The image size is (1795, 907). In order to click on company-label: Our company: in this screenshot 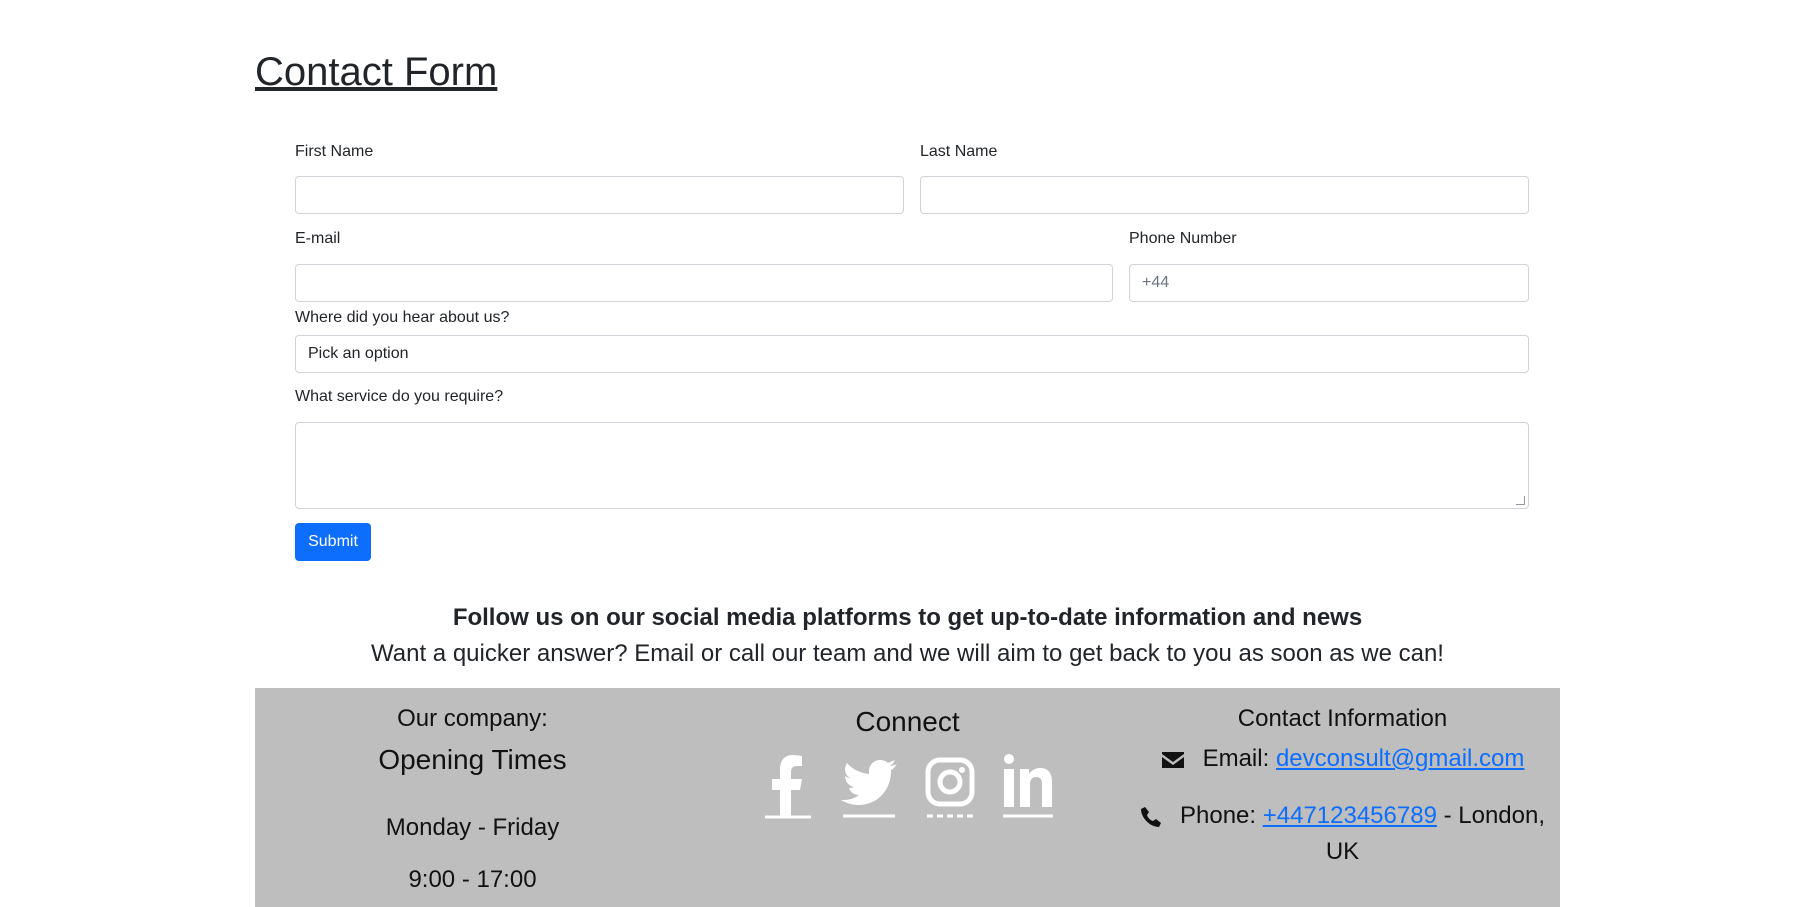, I will do `click(472, 718)`.